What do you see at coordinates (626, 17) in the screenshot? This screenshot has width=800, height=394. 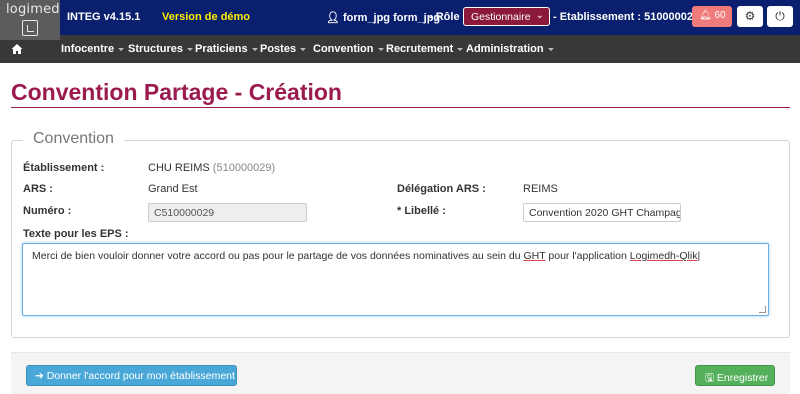 I see `etablissement-info: - Etablissement : 510000029` at bounding box center [626, 17].